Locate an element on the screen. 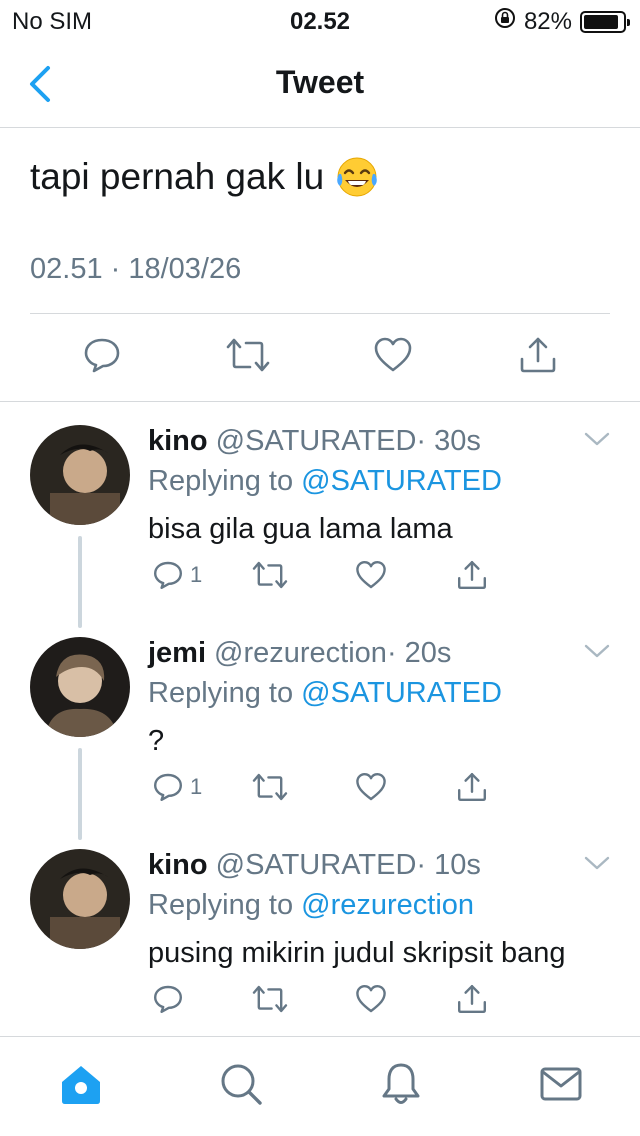 This screenshot has height=1136, width=640. tab-home is located at coordinates (81, 1084).